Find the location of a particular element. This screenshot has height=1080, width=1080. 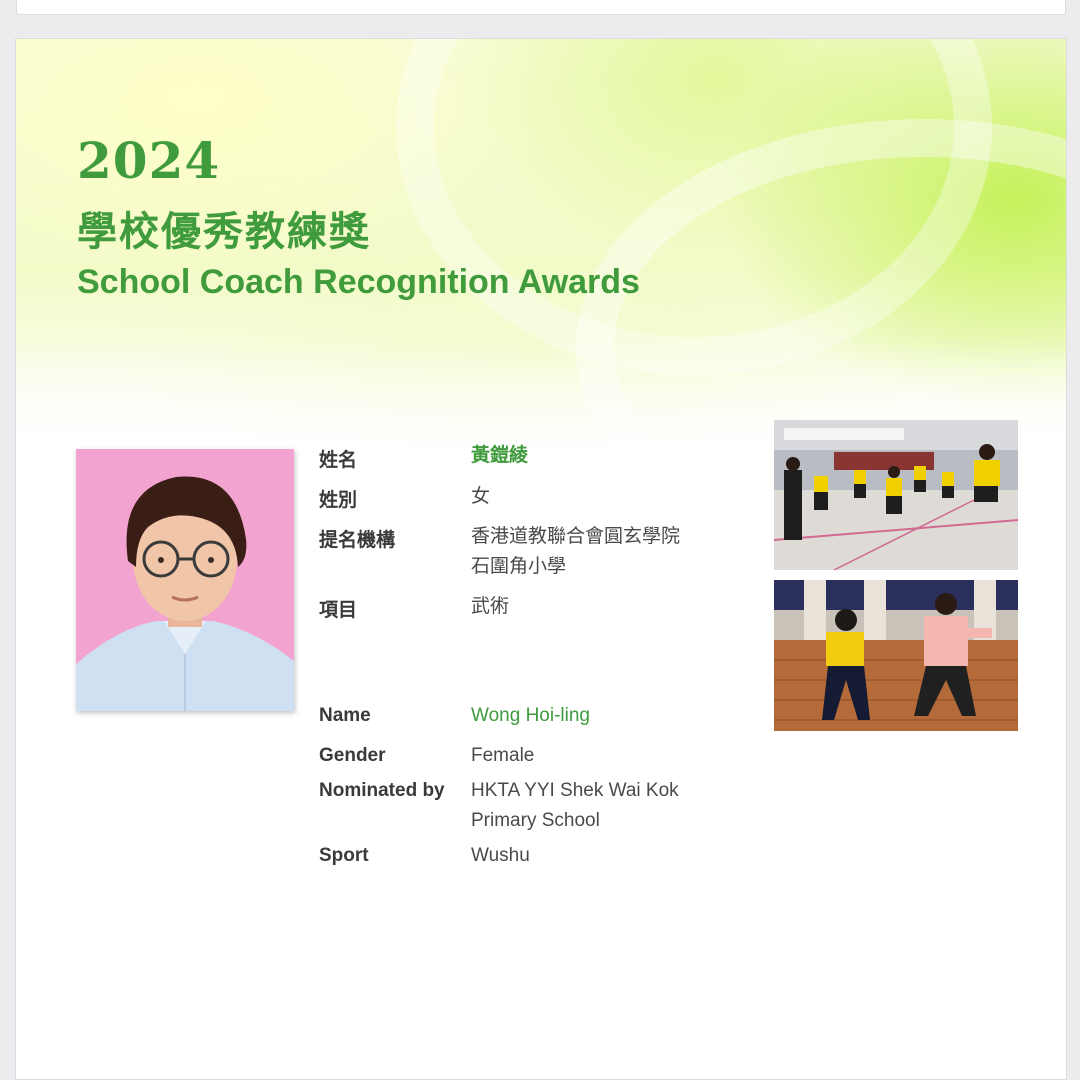

award-title-chinese: 學校優秀教練獎 is located at coordinates (224, 231).